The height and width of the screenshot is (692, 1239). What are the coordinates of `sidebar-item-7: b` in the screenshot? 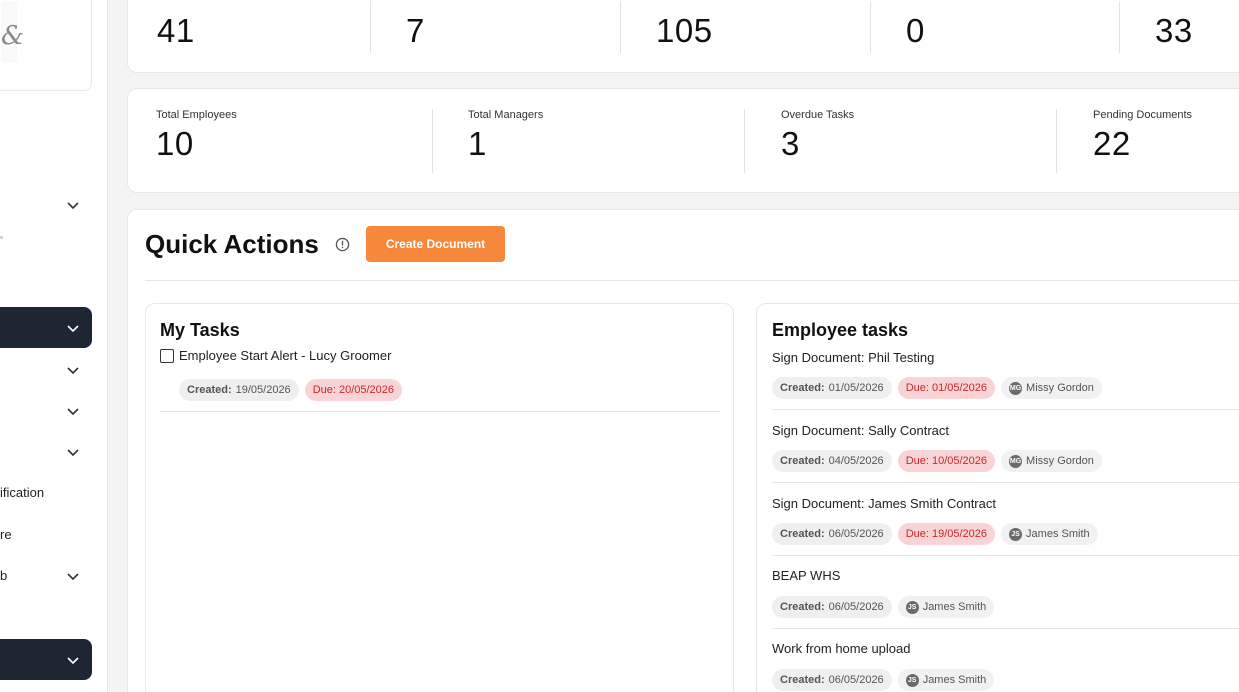 It's located at (46, 575).